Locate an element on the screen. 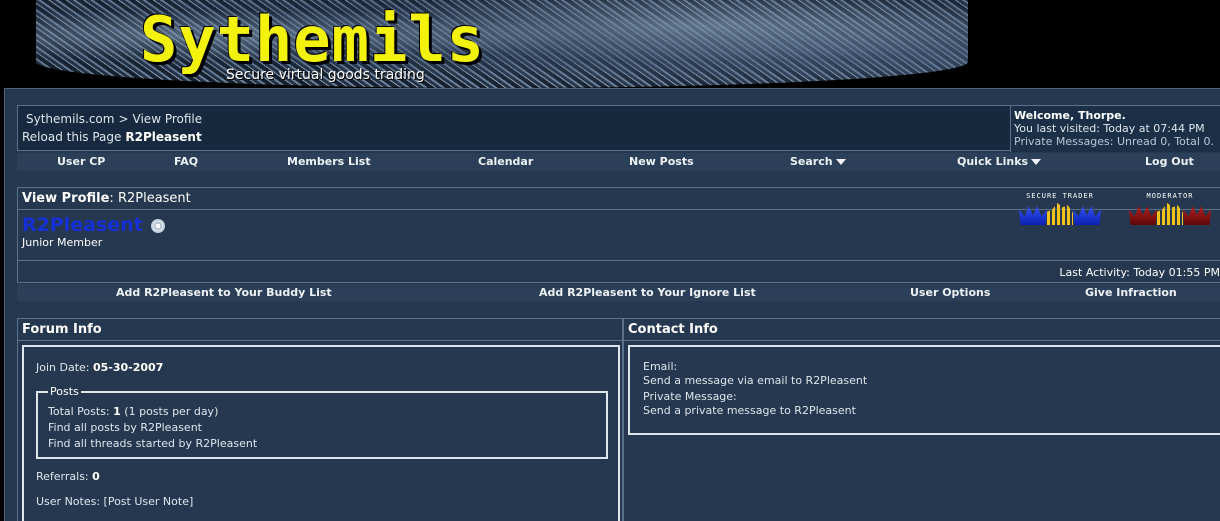 The image size is (1220, 521). private-message-label: Private Message: is located at coordinates (690, 396).